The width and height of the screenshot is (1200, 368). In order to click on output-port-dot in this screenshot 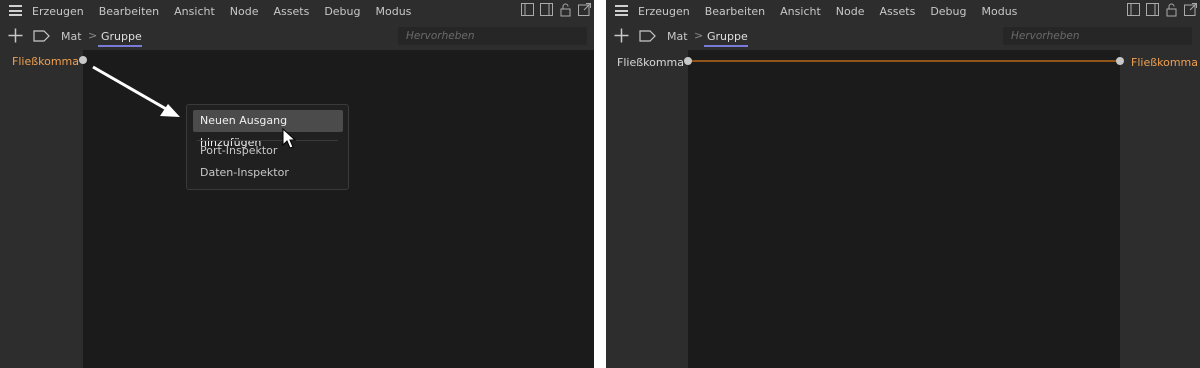, I will do `click(1120, 61)`.